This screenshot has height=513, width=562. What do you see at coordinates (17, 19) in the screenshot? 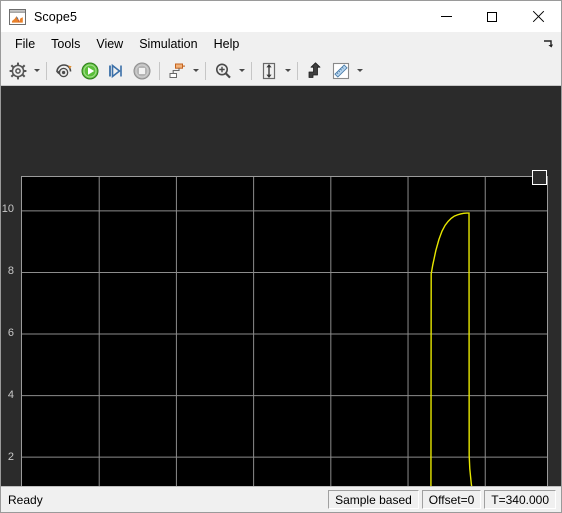
I see `matlab-logo-glyph` at bounding box center [17, 19].